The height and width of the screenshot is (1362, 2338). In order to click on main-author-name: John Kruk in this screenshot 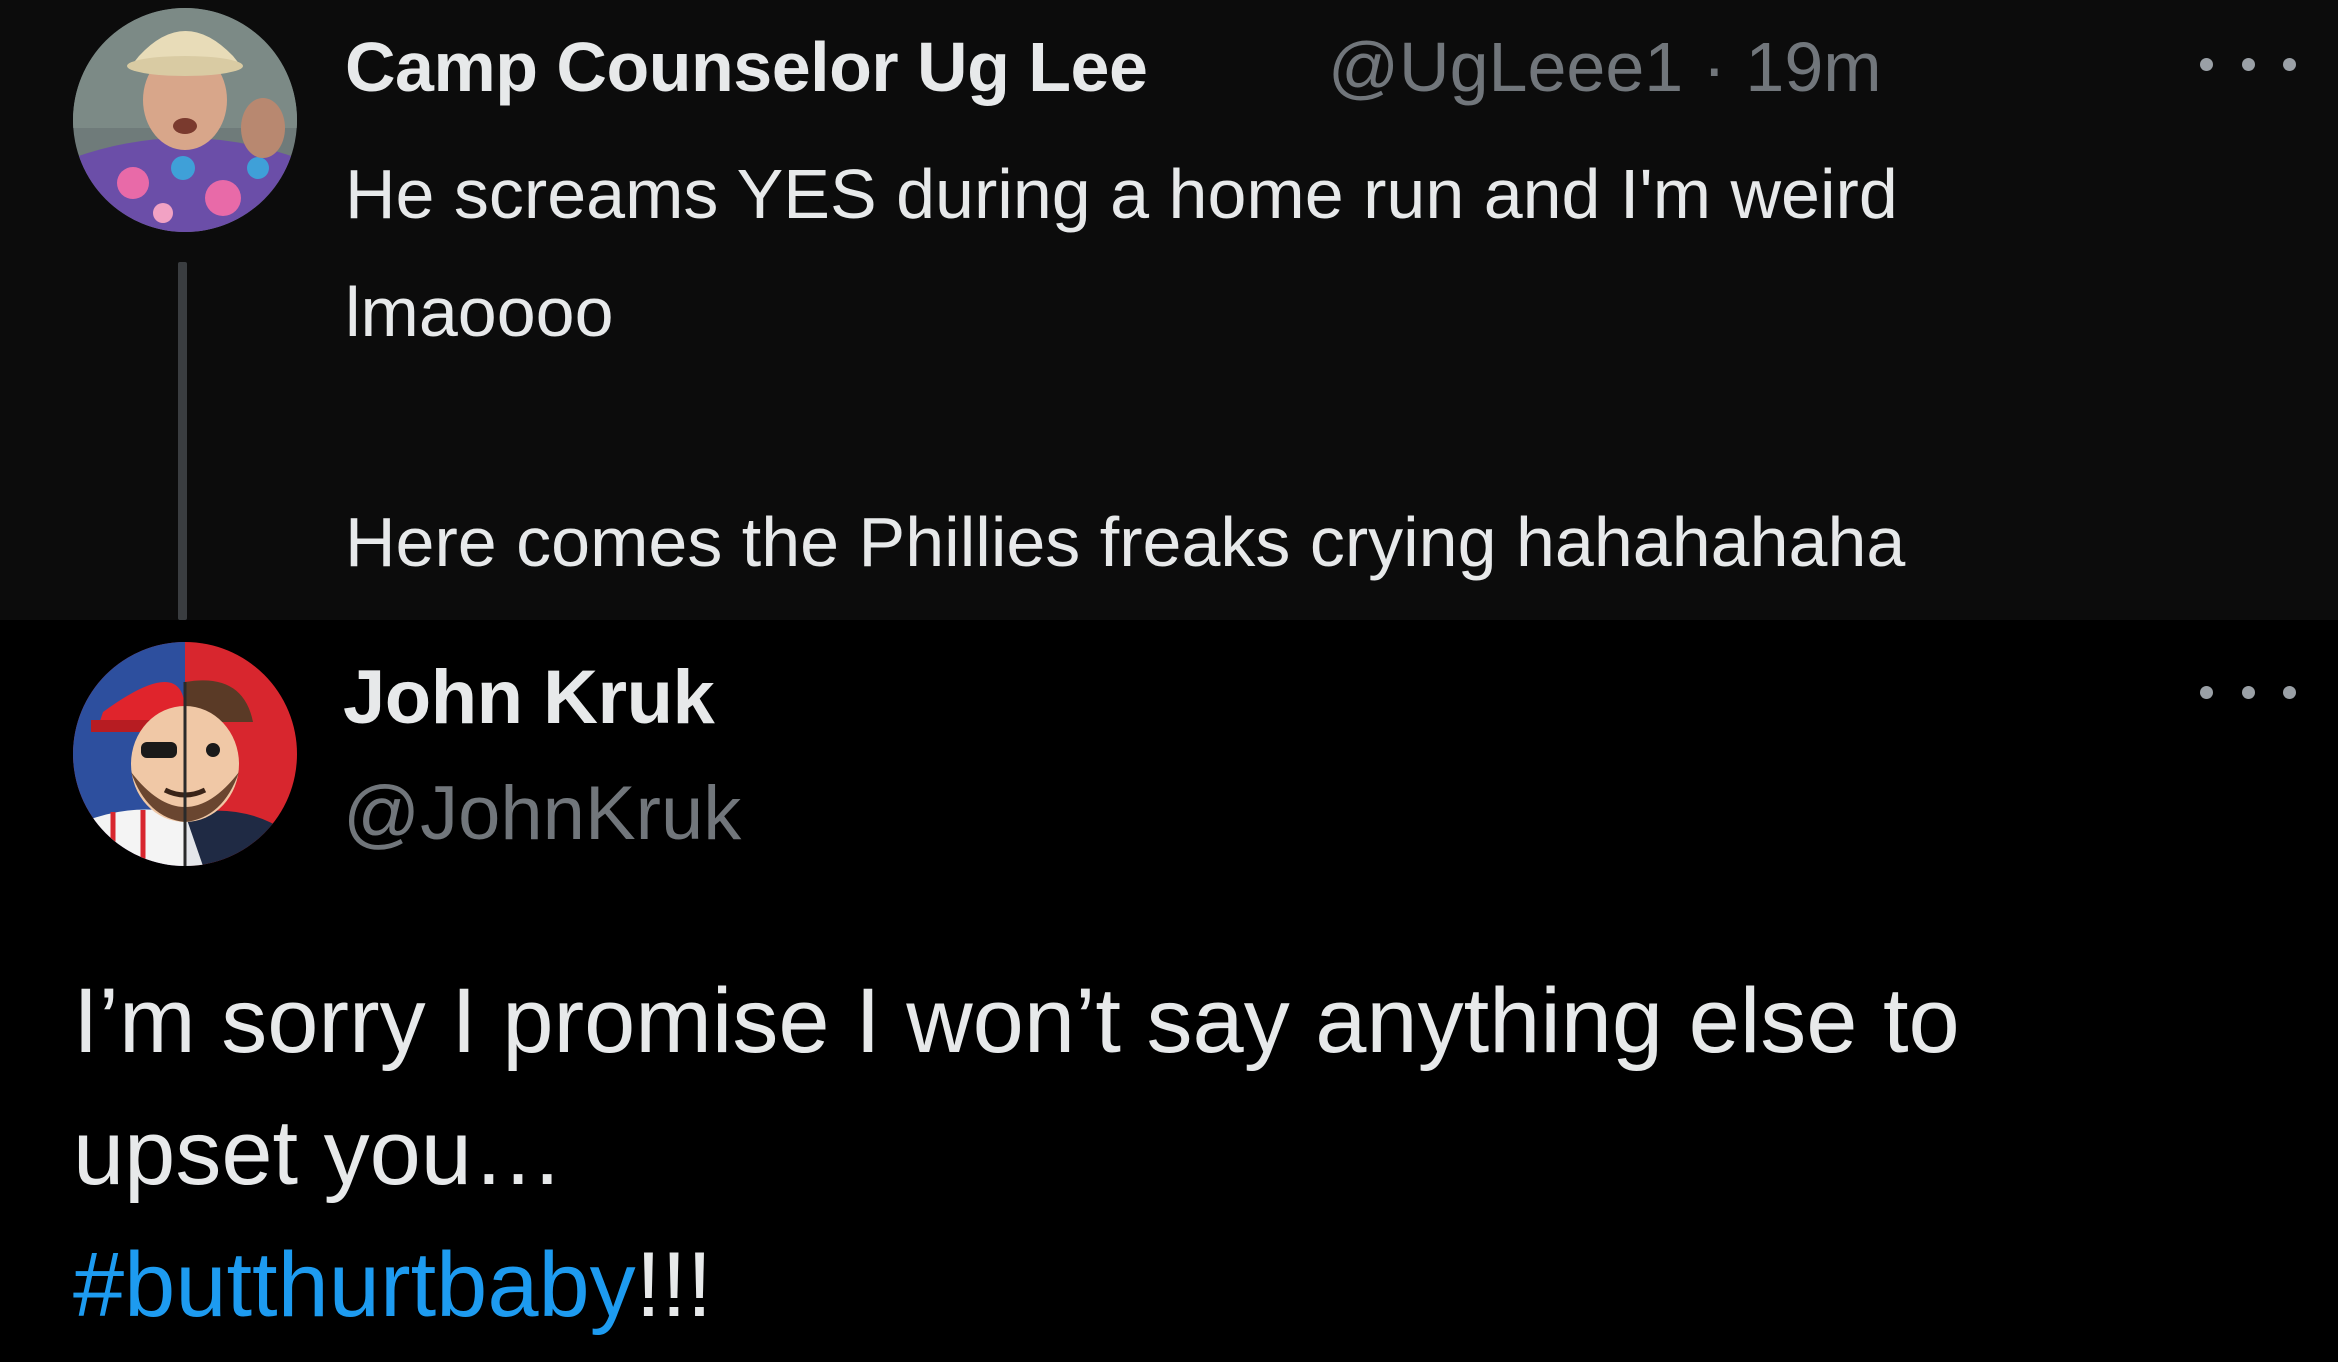, I will do `click(529, 698)`.